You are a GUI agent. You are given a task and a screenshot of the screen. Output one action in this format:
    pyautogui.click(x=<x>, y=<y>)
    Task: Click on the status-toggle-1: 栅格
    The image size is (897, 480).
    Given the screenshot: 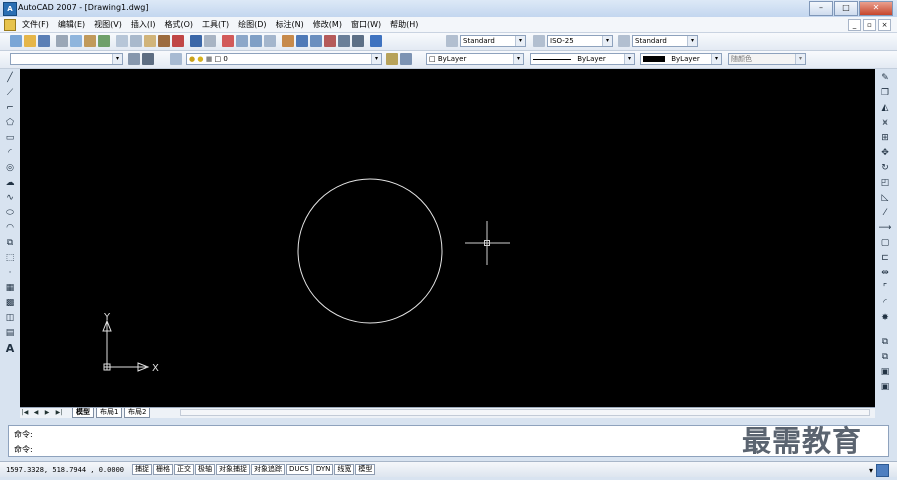 What is the action you would take?
    pyautogui.click(x=163, y=469)
    